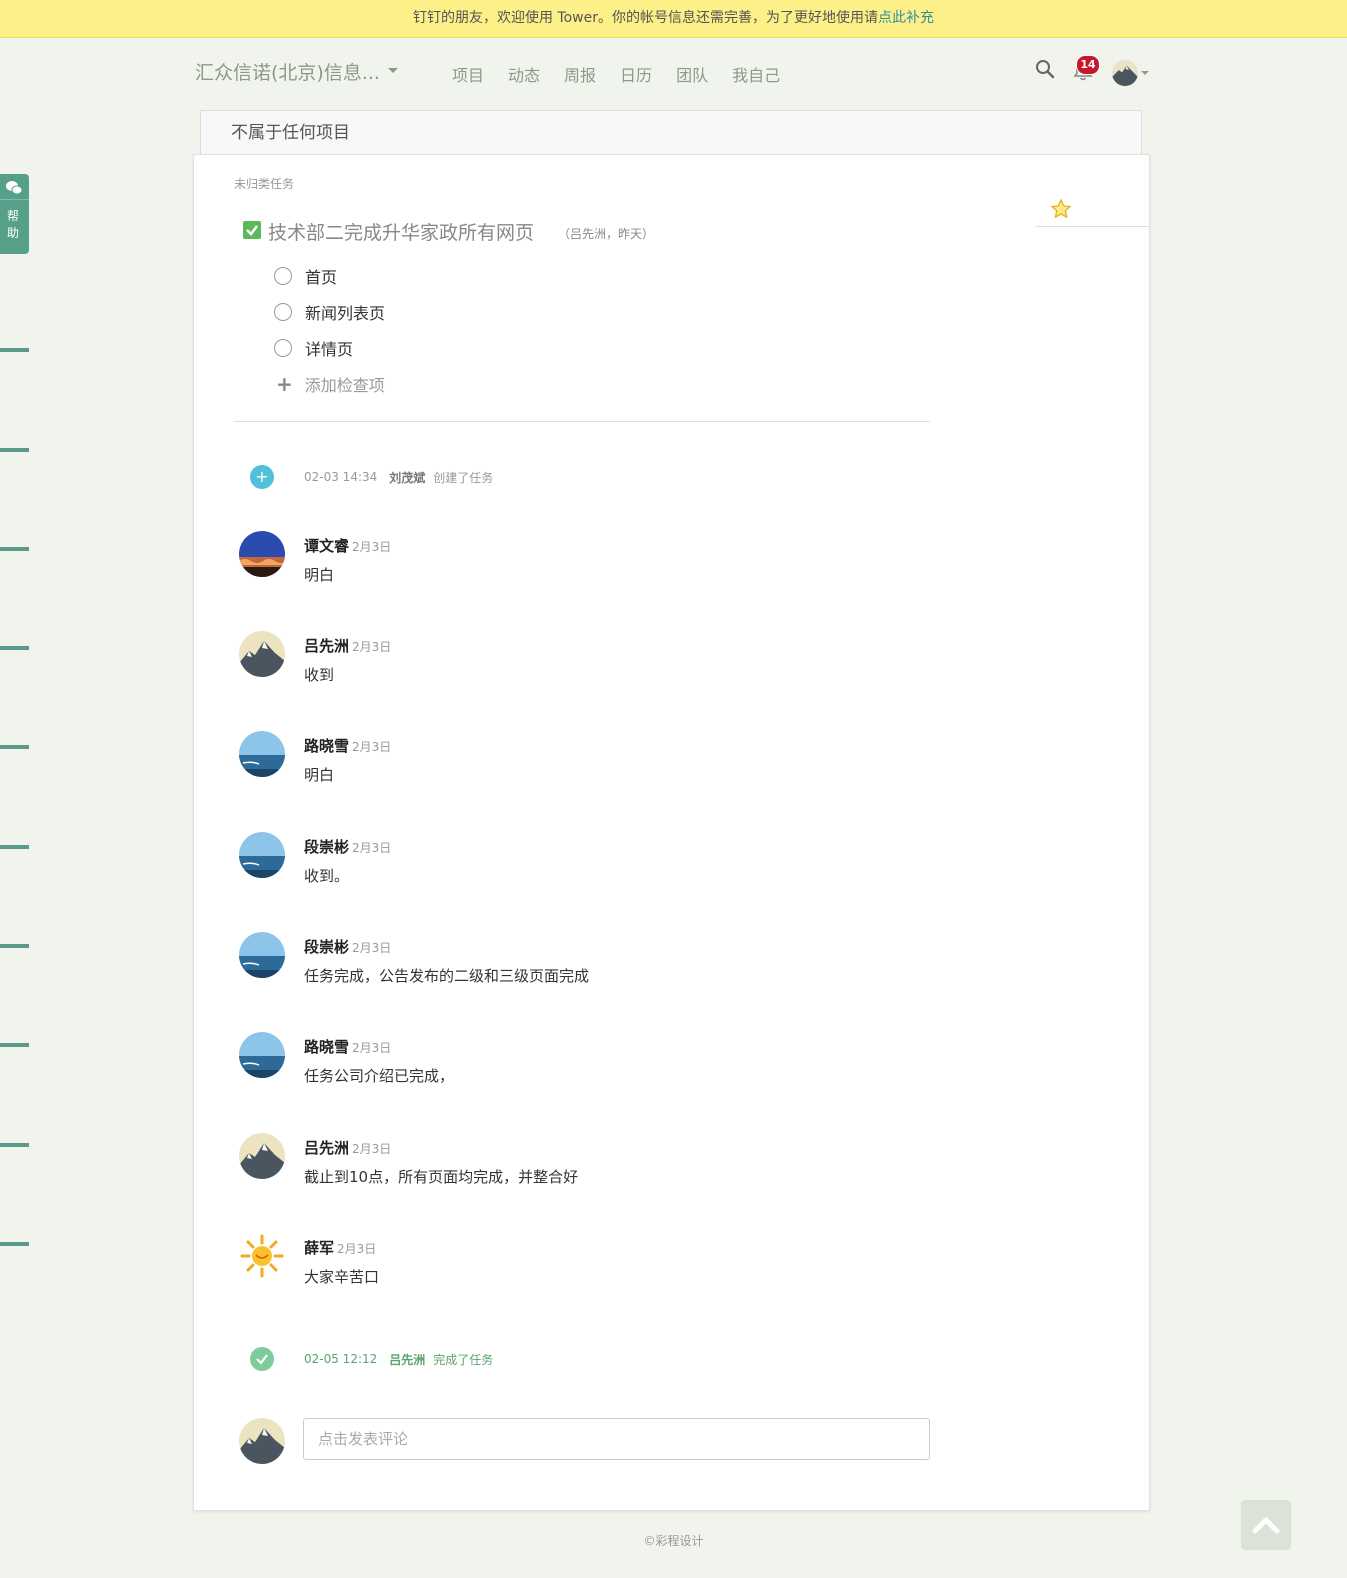  Describe the element at coordinates (589, 1062) in the screenshot. I see `comment-item: 路晓雪 2月3日 任务公司介绍已完成，` at that location.